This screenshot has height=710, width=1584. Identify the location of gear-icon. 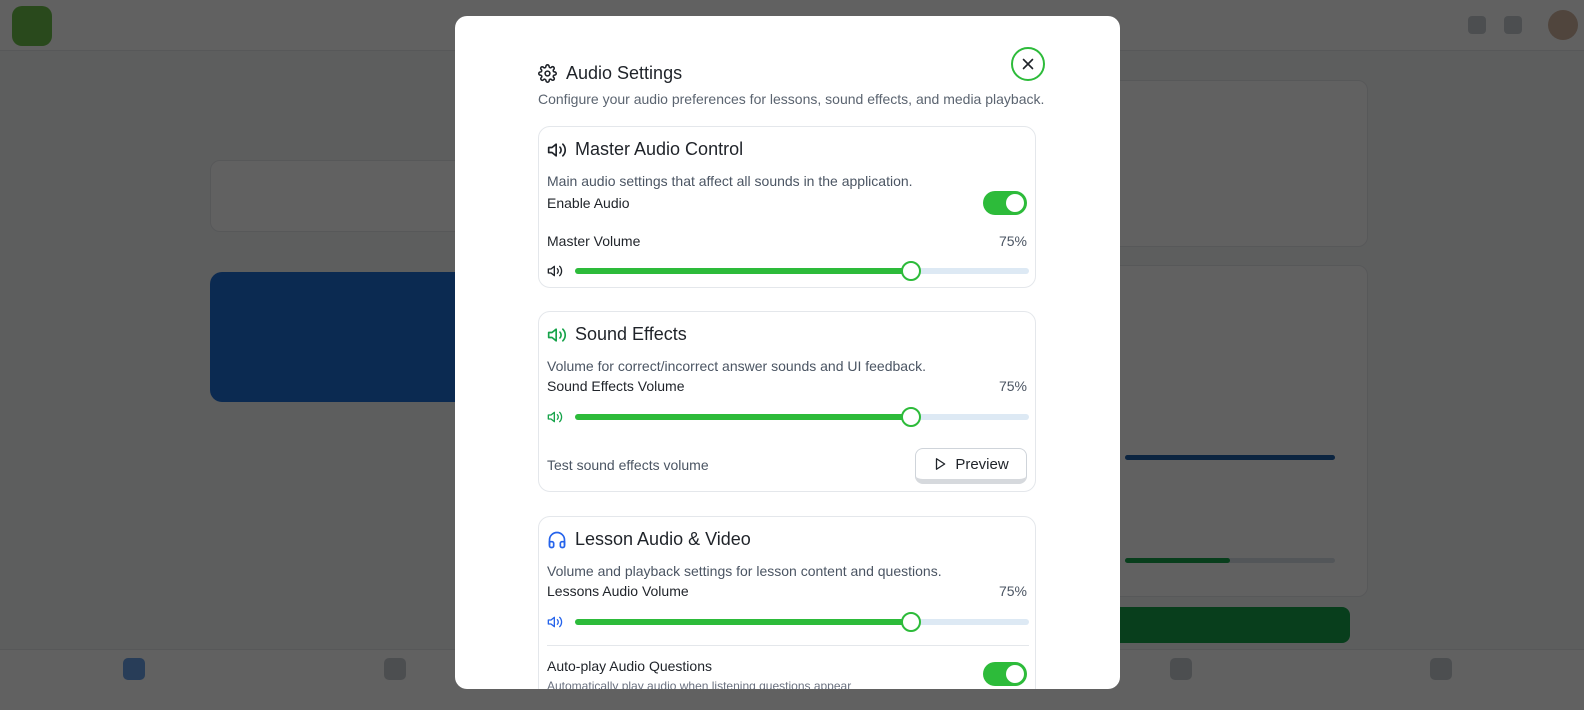
(547, 73).